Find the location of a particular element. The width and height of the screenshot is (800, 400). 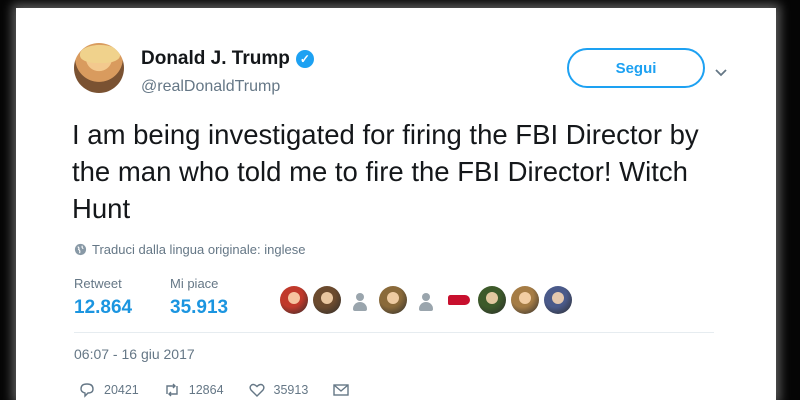

heart-icon is located at coordinates (256, 390).